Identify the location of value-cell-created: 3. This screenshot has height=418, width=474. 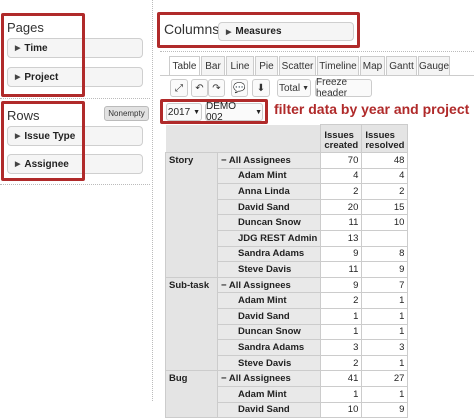
(341, 347).